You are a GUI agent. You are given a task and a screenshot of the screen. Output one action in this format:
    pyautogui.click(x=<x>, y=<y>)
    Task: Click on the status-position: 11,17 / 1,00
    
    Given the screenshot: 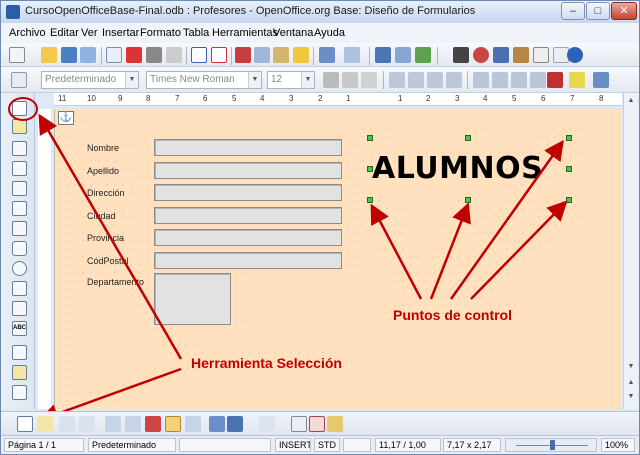 What is the action you would take?
    pyautogui.click(x=408, y=445)
    